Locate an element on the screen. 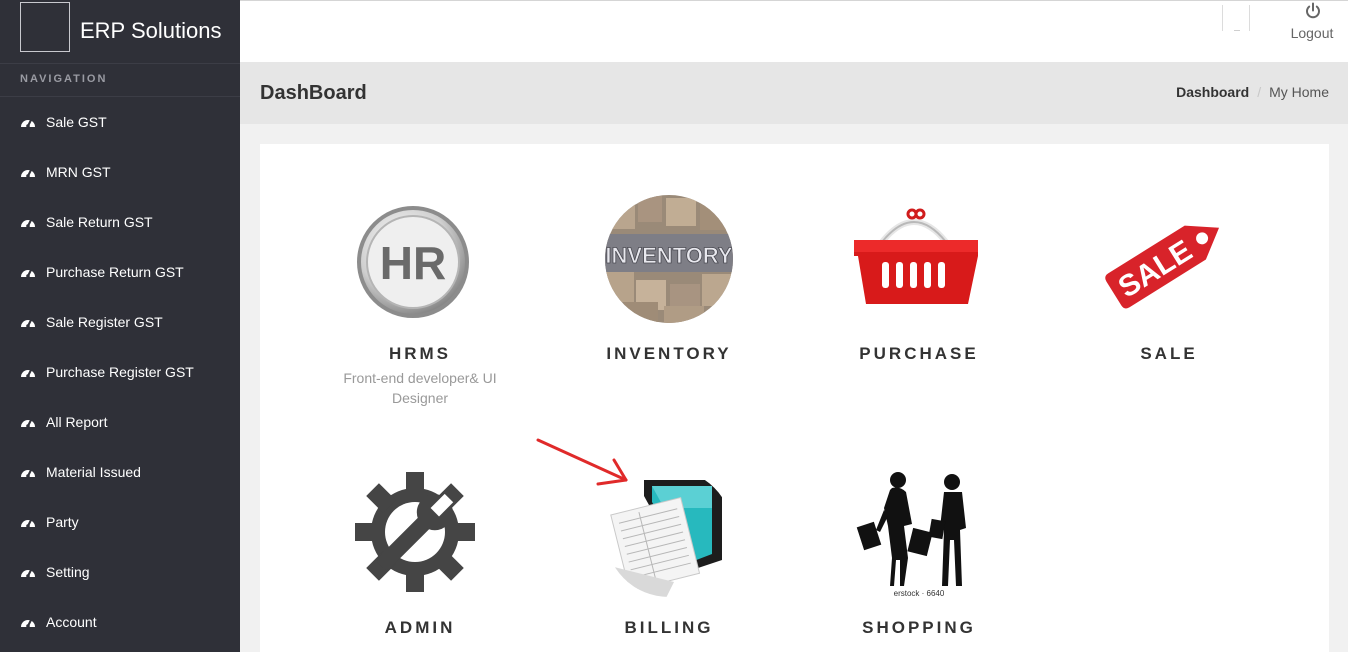 The image size is (1348, 652). sidebar-item-mrn-gst: MRN GST is located at coordinates (120, 172).